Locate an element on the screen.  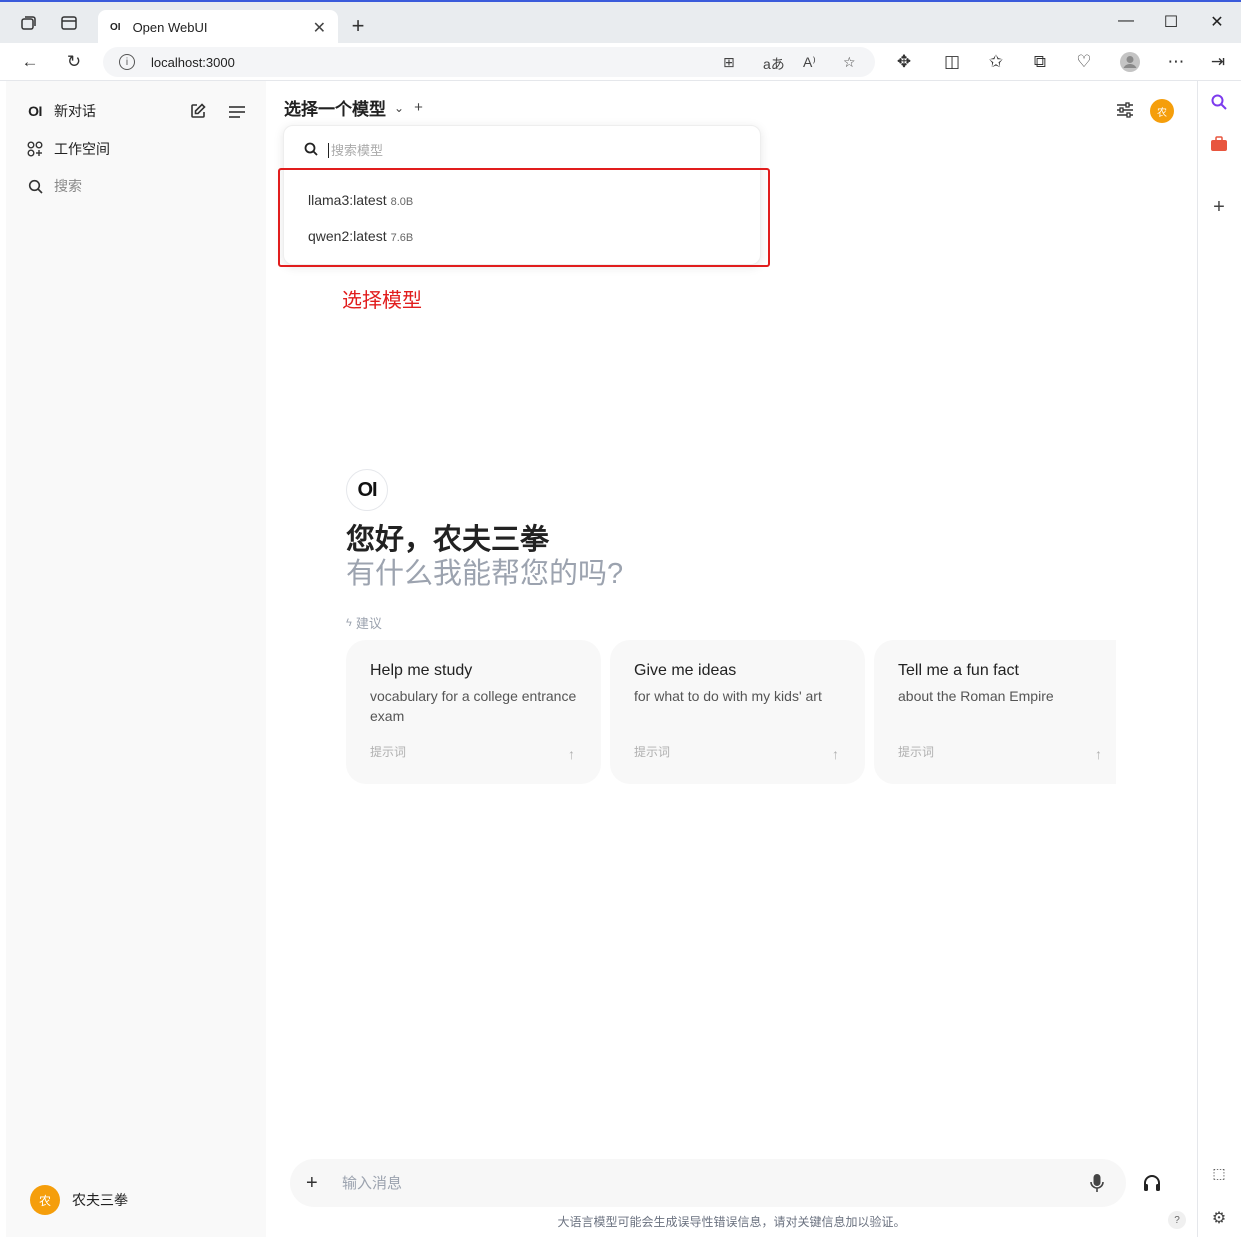
welcome-section: OI 您好，农夫三拳 有什么我能帮您的吗? is located at coordinates (484, 530).